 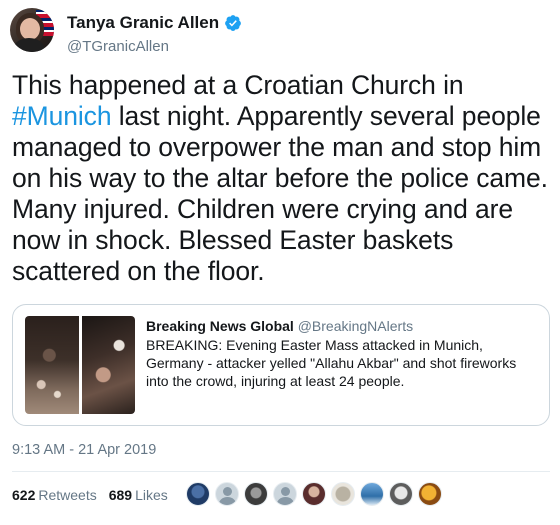 I want to click on retweets-count: 622, so click(x=24, y=495).